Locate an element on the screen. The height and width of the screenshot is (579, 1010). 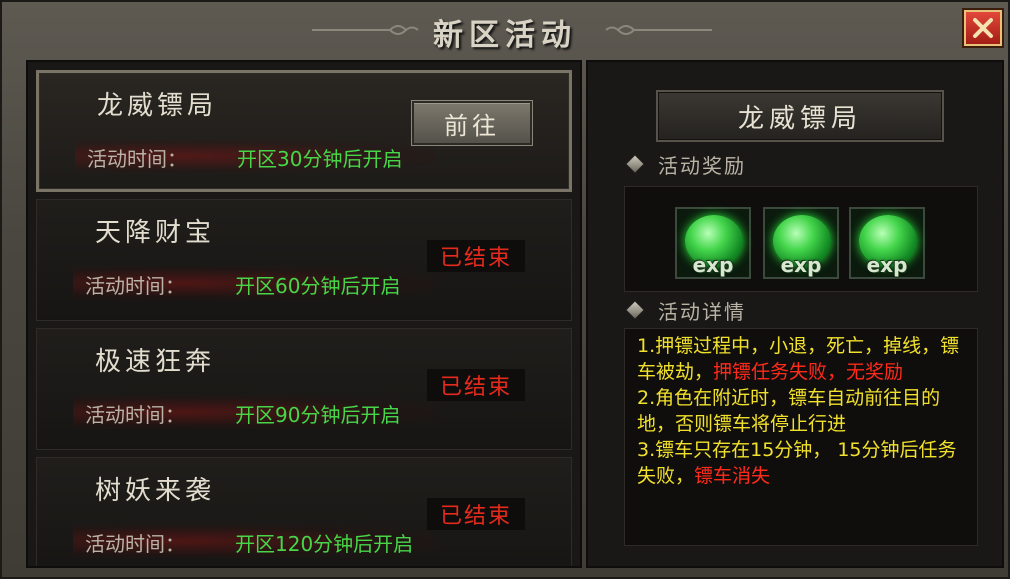
close-x-icon is located at coordinates (983, 28).